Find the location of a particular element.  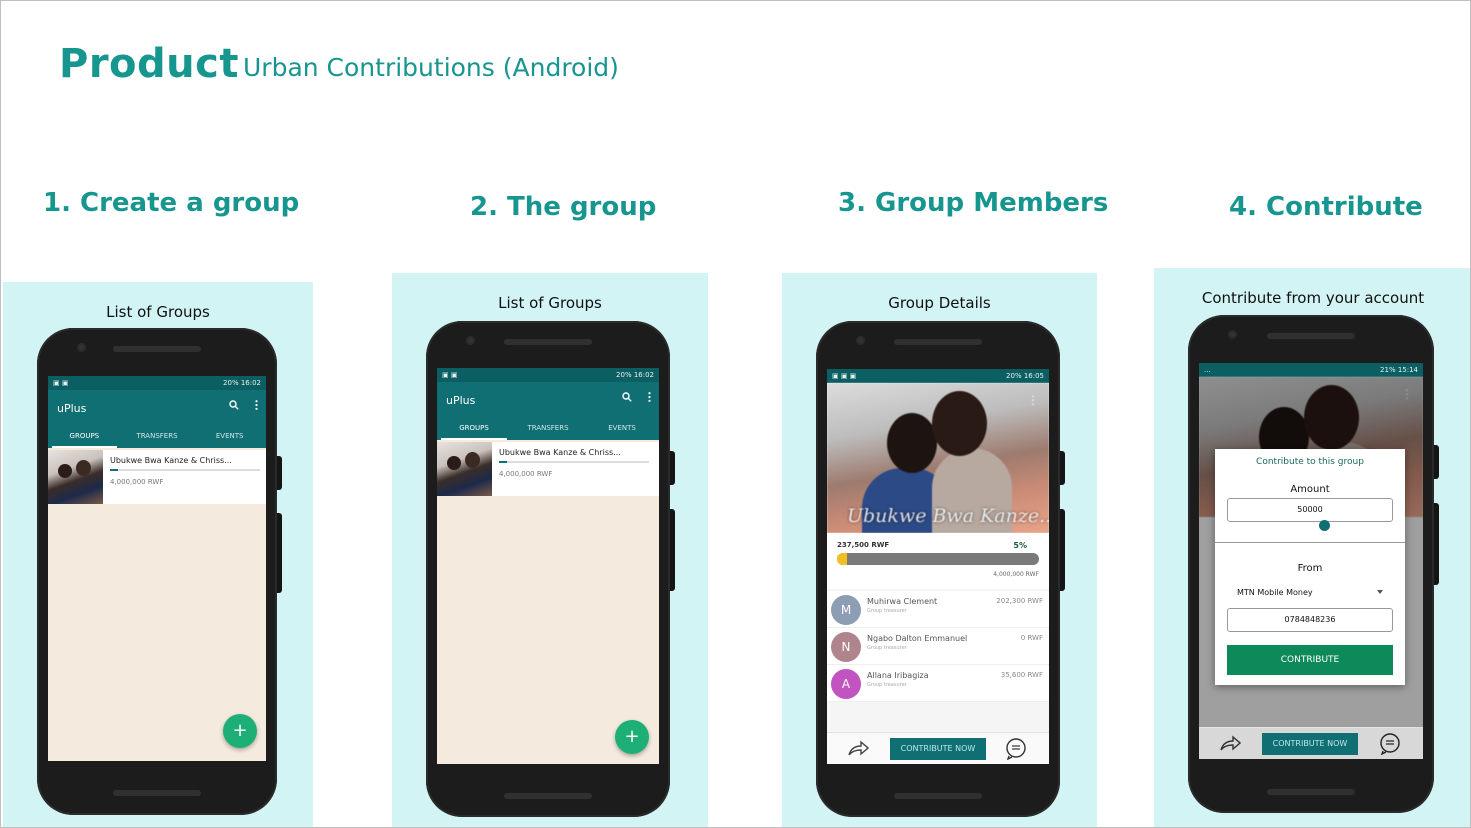

member-amount: 35,600 RWF is located at coordinates (1021, 675).